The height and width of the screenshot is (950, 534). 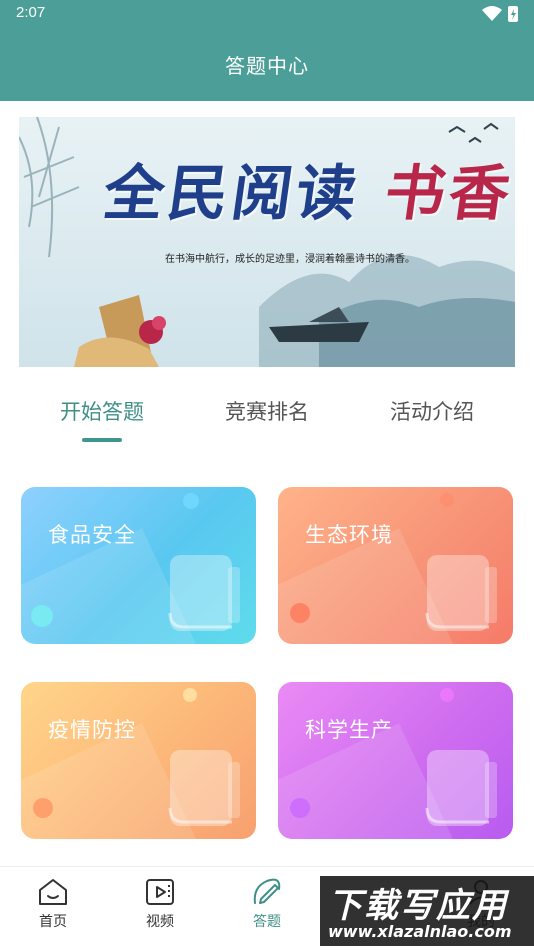 I want to click on category-card-science-production: 科学生产, so click(x=395, y=760).